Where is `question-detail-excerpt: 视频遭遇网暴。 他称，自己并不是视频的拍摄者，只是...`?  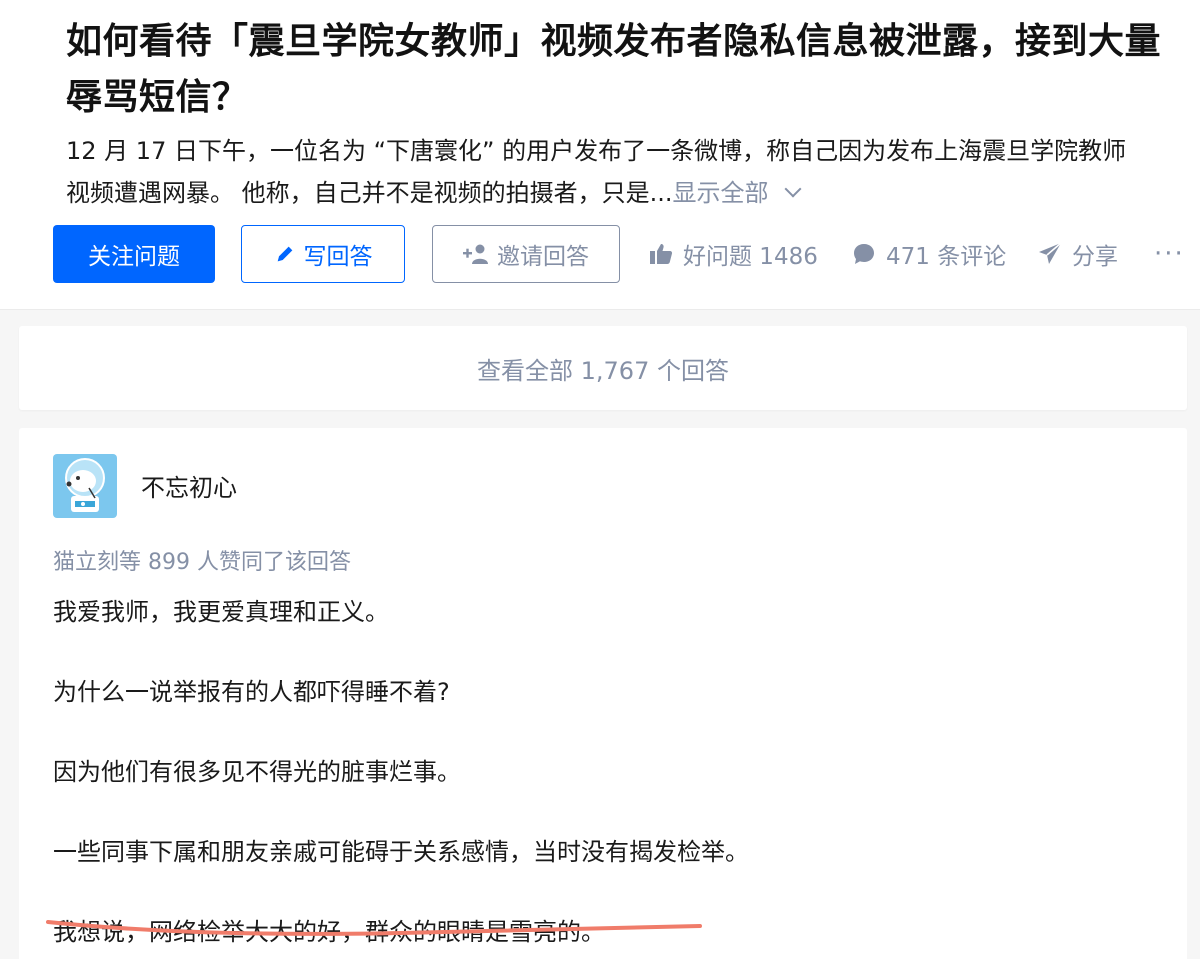 question-detail-excerpt: 视频遭遇网暴。 他称，自己并不是视频的拍摄者，只是... is located at coordinates (369, 193).